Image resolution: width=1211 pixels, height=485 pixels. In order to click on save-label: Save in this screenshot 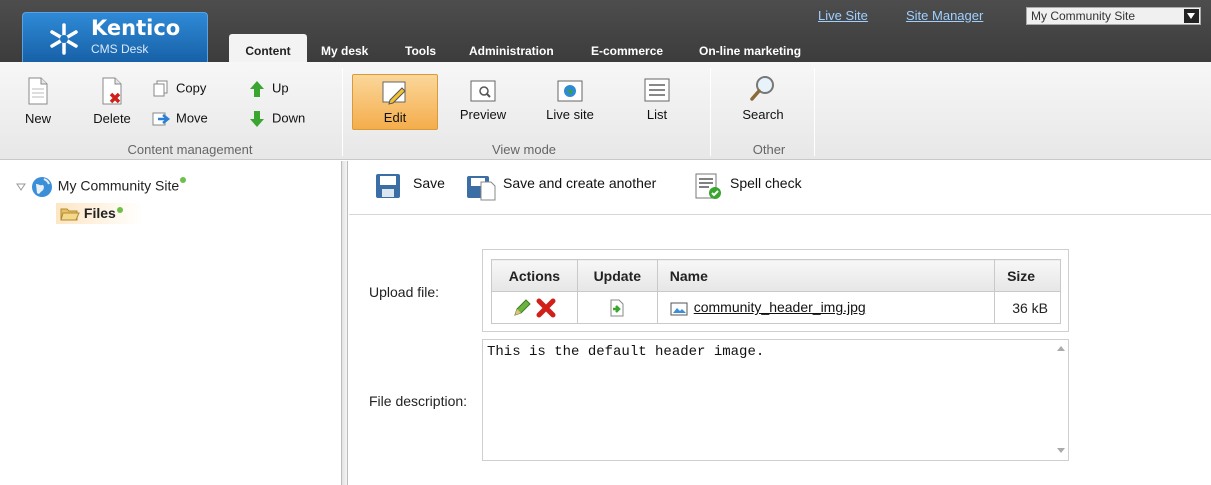, I will do `click(429, 183)`.